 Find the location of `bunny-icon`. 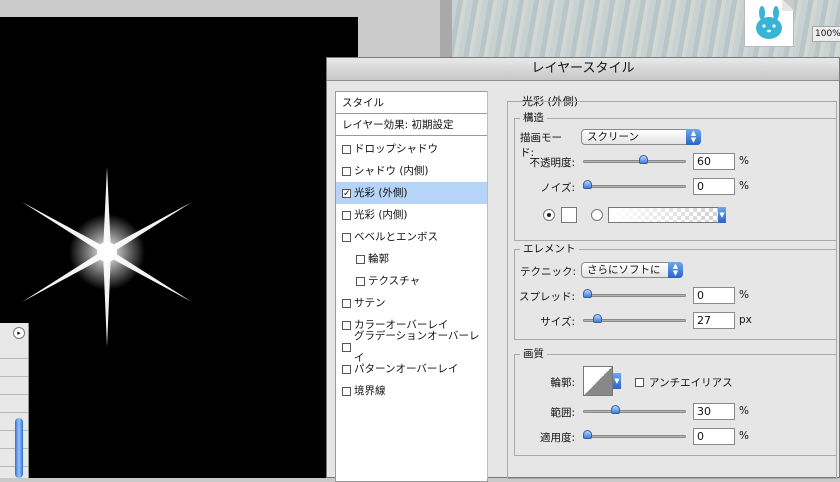

bunny-icon is located at coordinates (769, 22).